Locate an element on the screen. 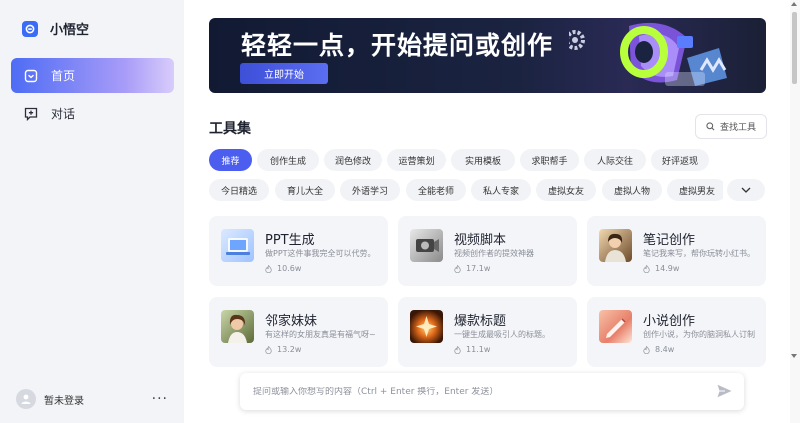  sidebar-item-chat: 对话 is located at coordinates (92, 113).